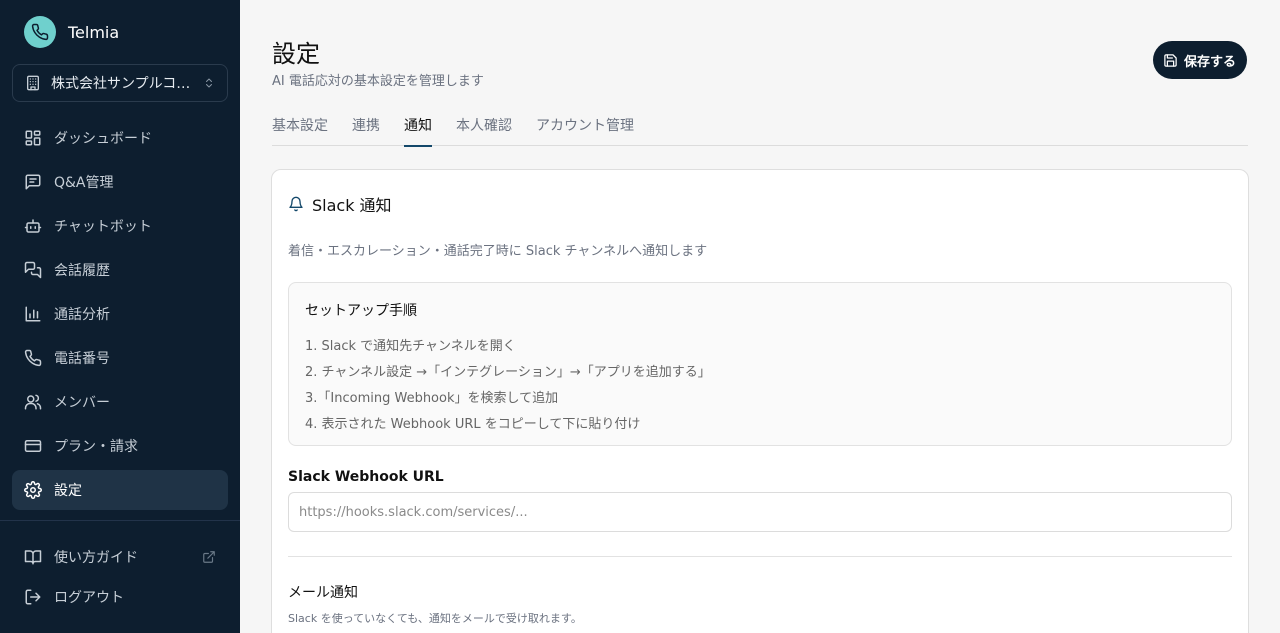 The width and height of the screenshot is (1280, 633). I want to click on sidebar-item-label: Q&A管理, so click(84, 183).